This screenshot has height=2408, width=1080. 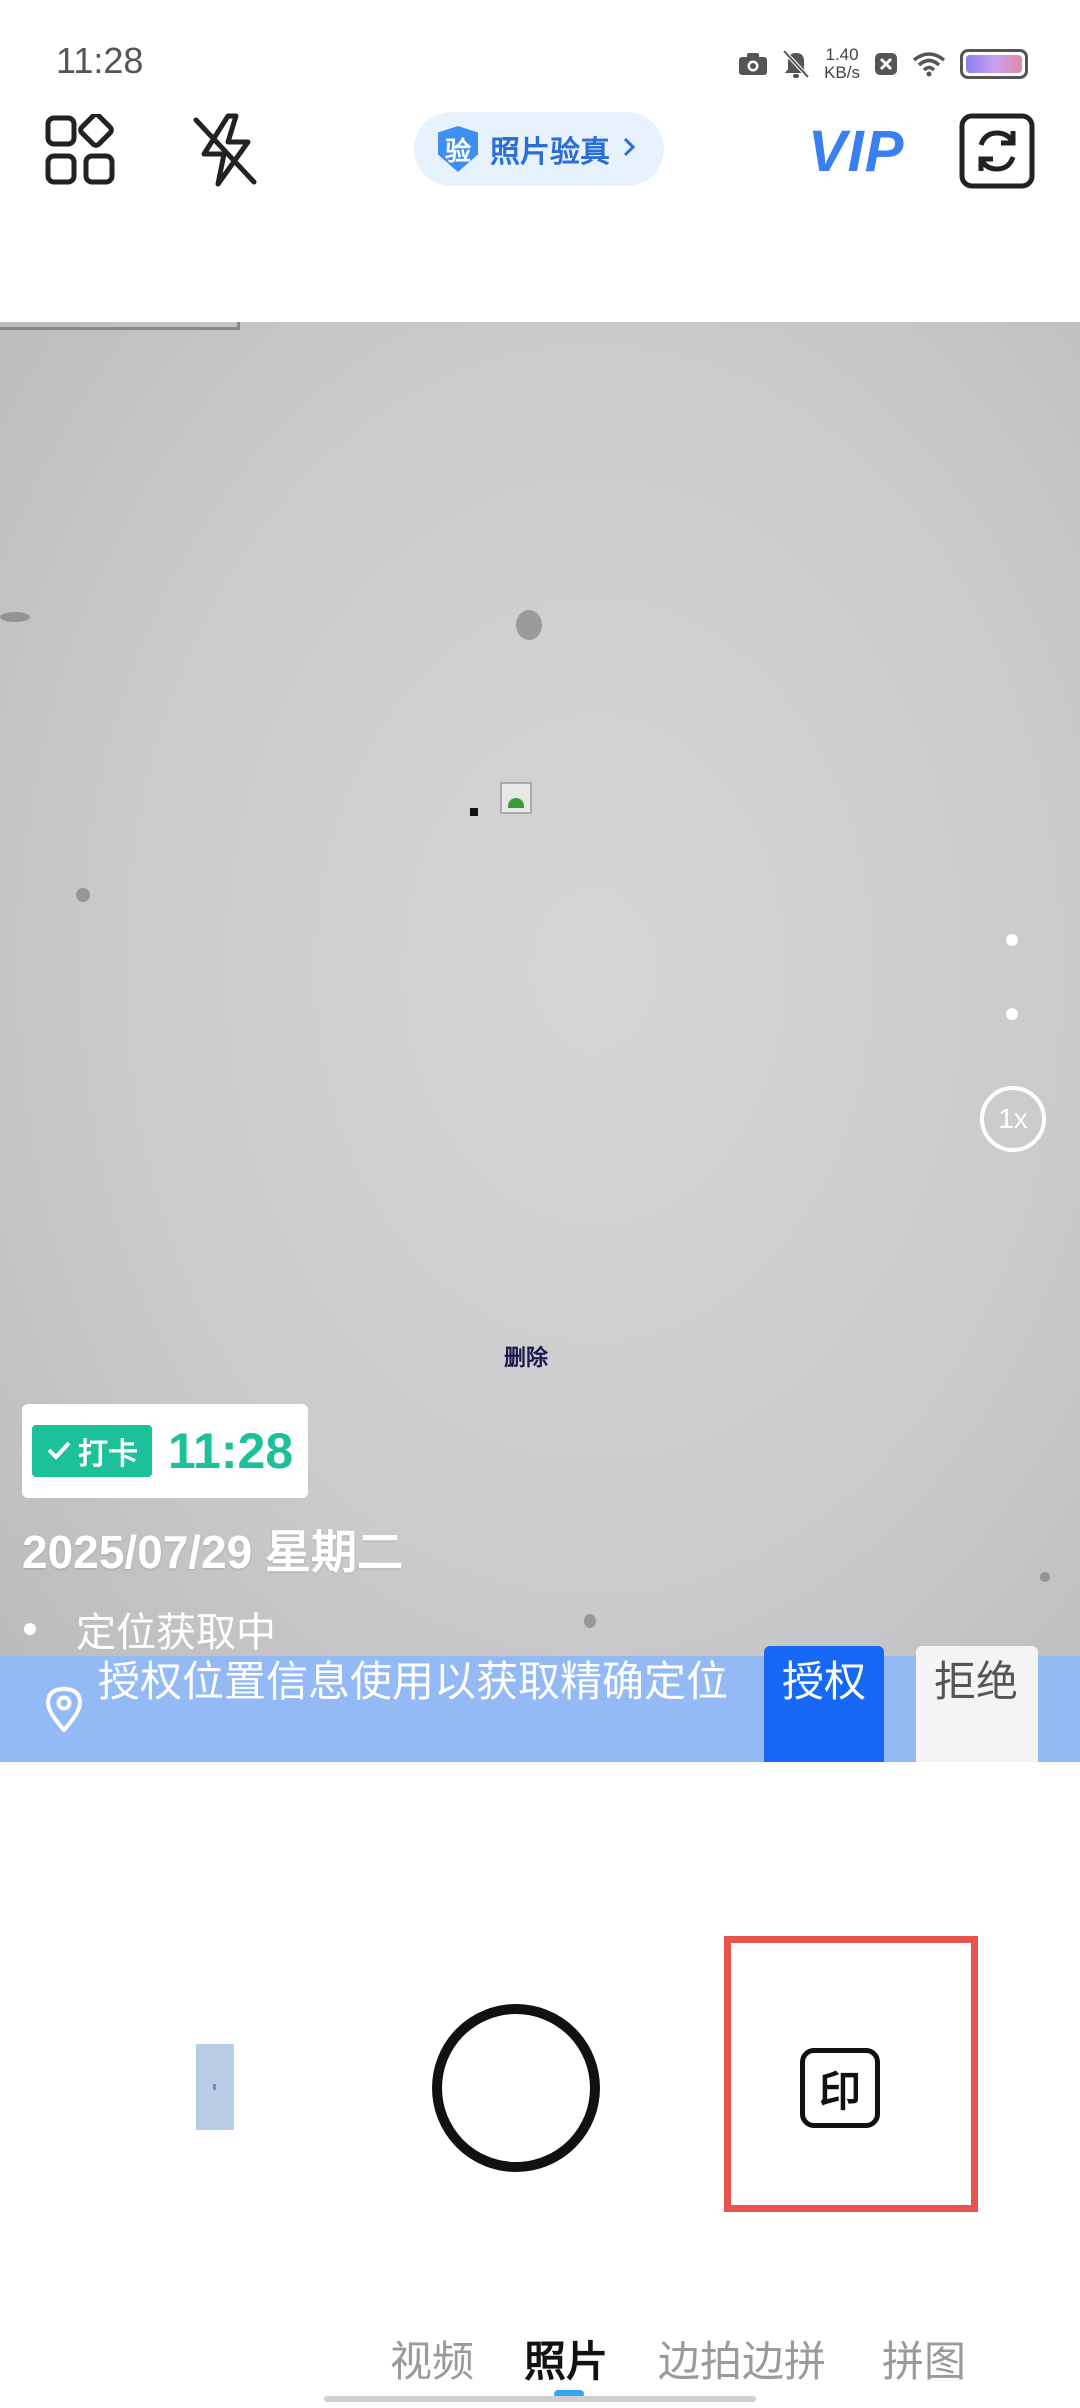 What do you see at coordinates (165, 1451) in the screenshot?
I see `watermark-card: 打卡 11:28` at bounding box center [165, 1451].